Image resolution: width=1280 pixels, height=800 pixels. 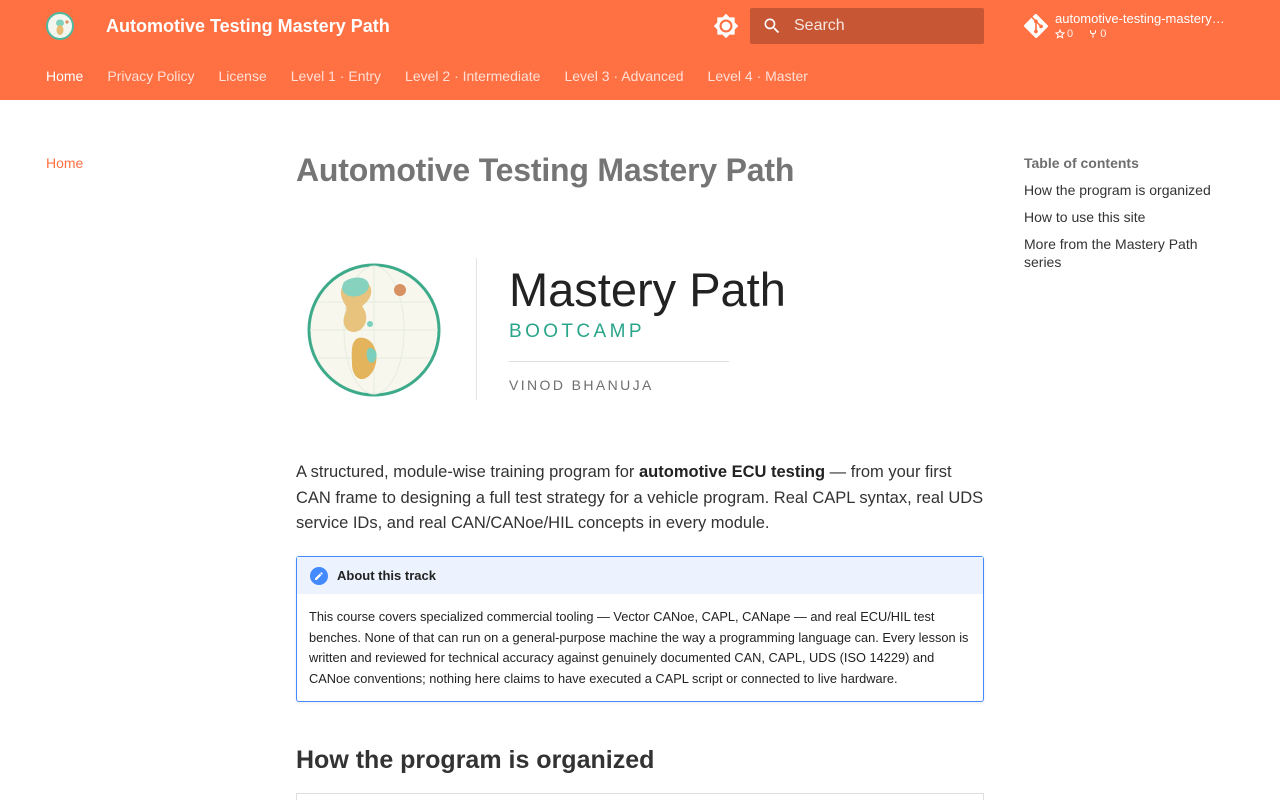 I want to click on sidebar-item-home: Home, so click(x=64, y=163).